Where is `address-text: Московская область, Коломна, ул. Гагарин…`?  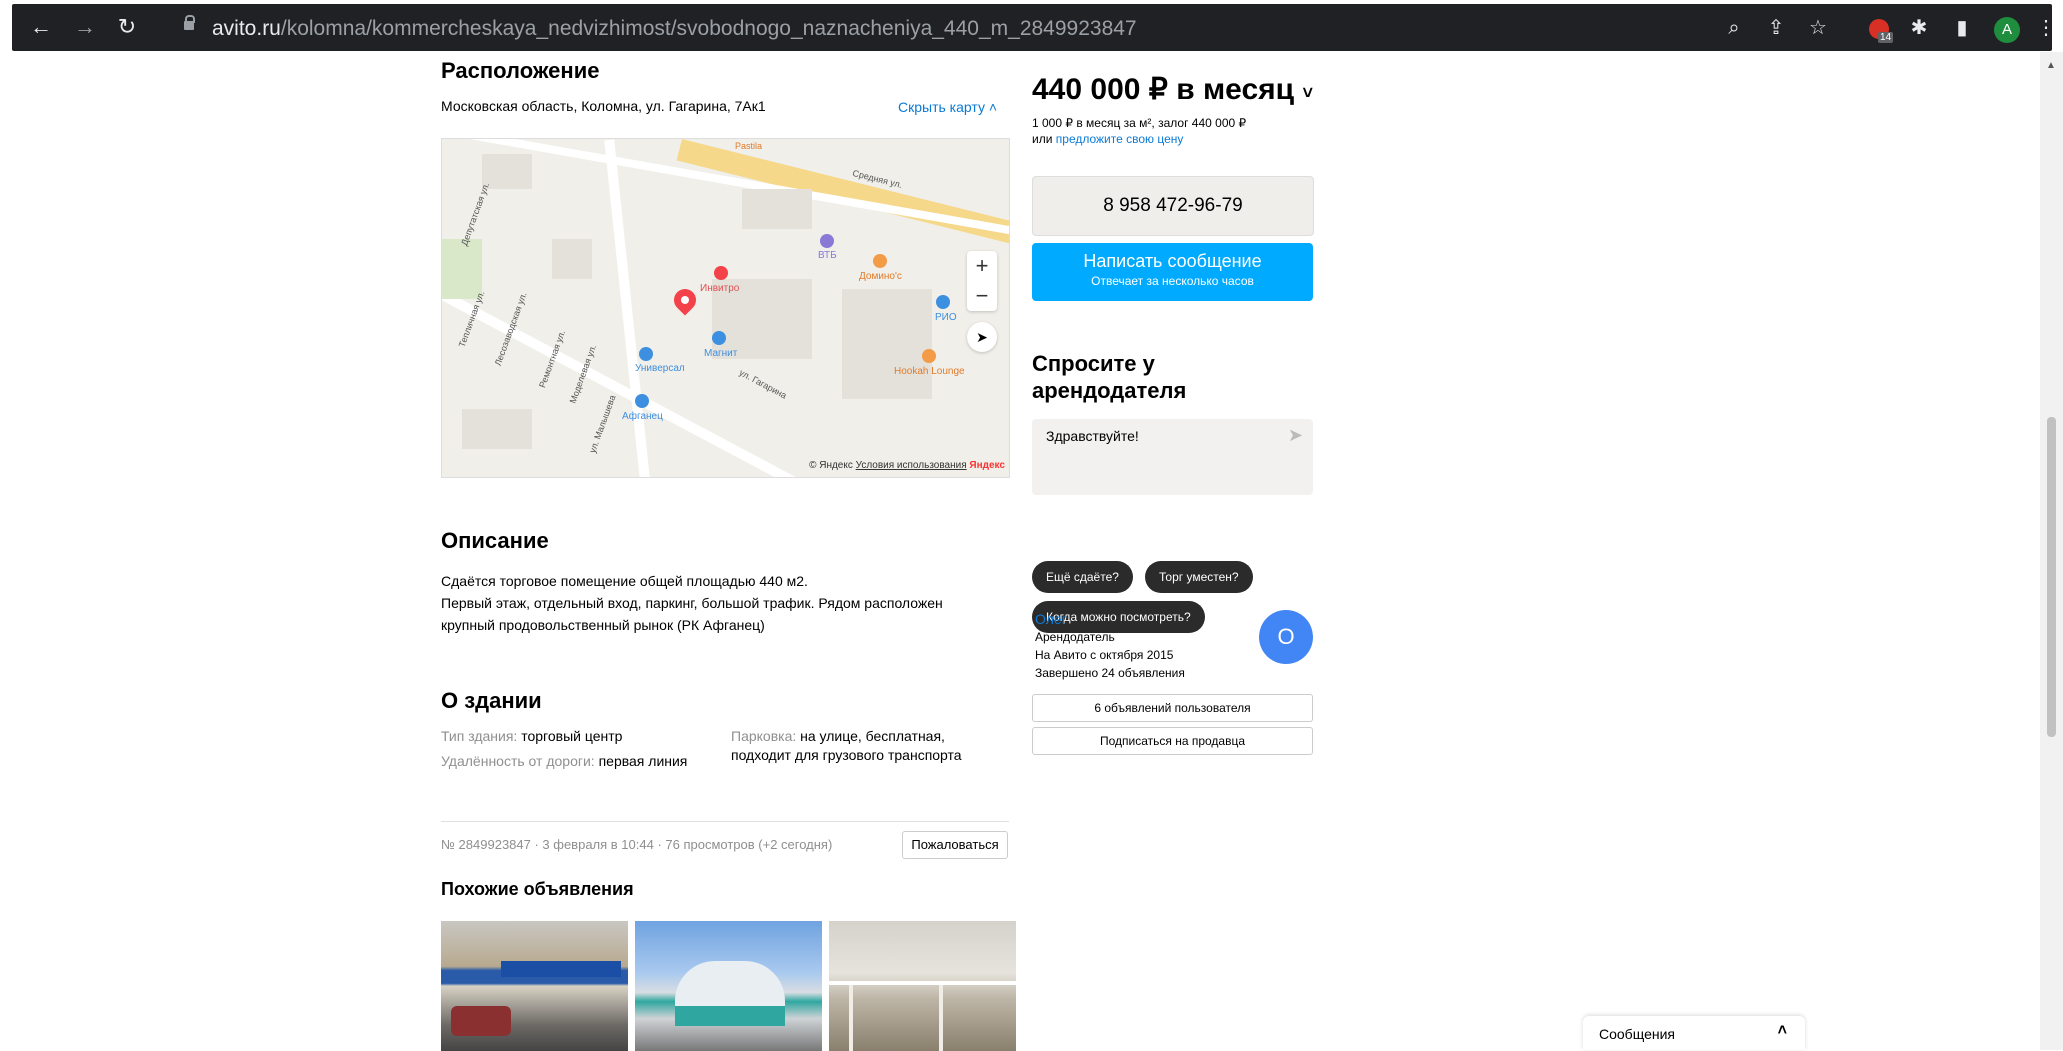
address-text: Московская область, Коломна, ул. Гагарин… is located at coordinates (603, 106).